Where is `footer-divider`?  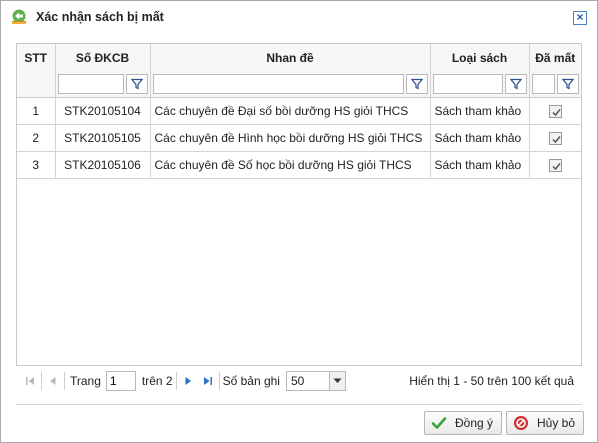
footer-divider is located at coordinates (299, 404).